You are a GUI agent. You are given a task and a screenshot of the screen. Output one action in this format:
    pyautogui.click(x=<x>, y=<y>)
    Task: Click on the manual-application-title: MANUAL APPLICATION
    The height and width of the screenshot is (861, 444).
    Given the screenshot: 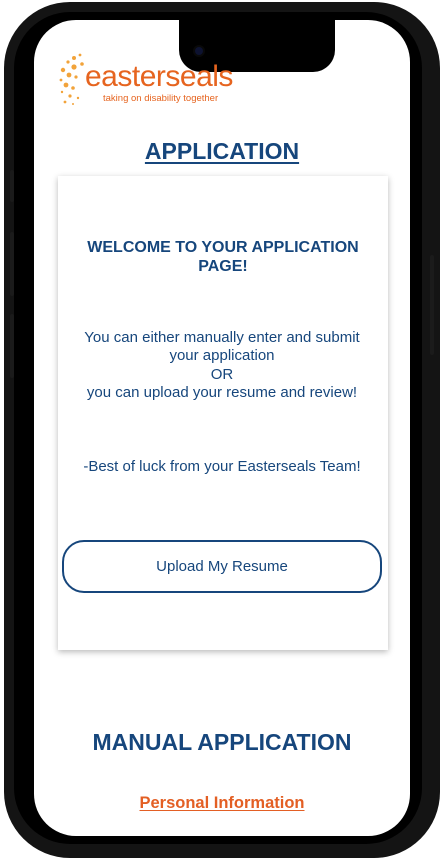 What is the action you would take?
    pyautogui.click(x=222, y=742)
    